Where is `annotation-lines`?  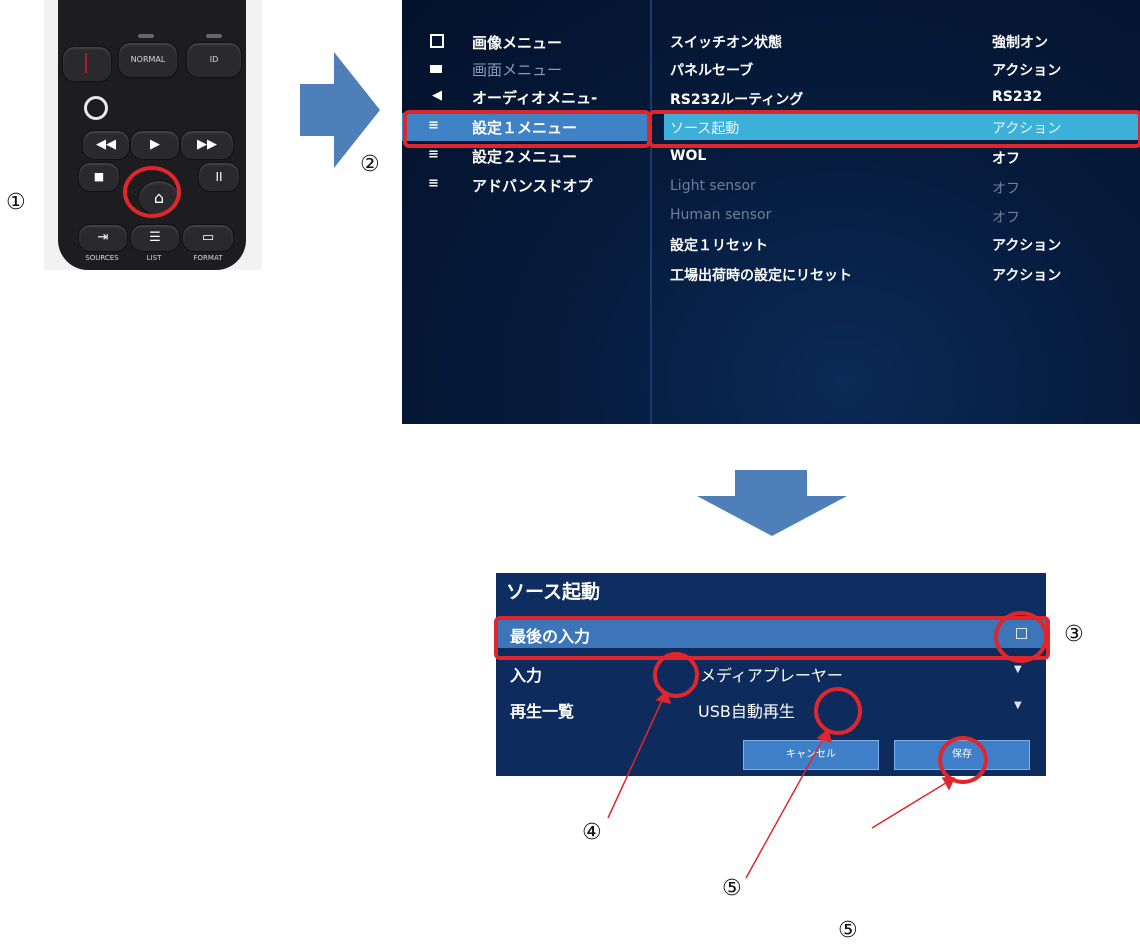
annotation-lines is located at coordinates (781, 784).